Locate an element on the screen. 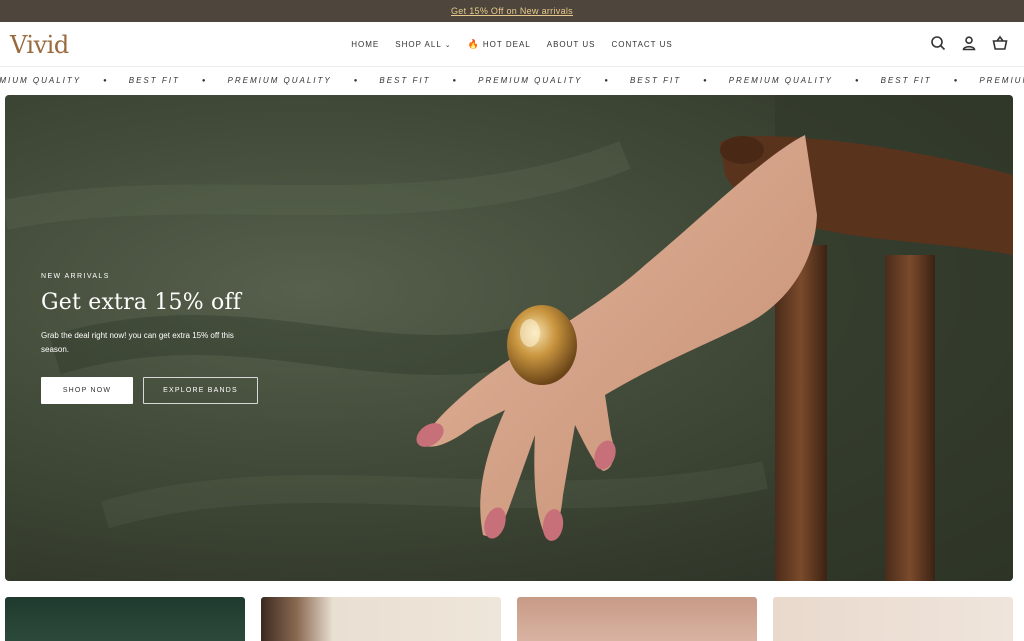  marquee-item: PREMIUM is located at coordinates (1001, 80).